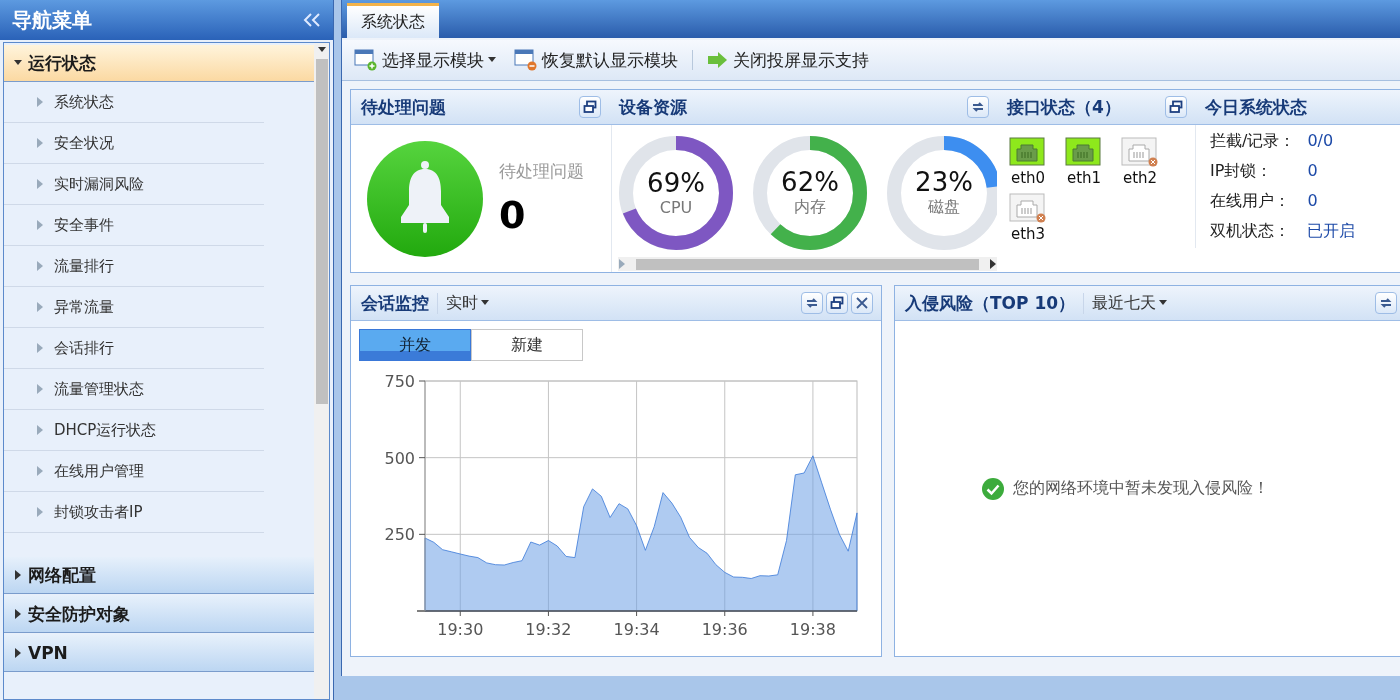 The image size is (1400, 700). What do you see at coordinates (541, 171) in the screenshot?
I see `pending-label: 待处理问题` at bounding box center [541, 171].